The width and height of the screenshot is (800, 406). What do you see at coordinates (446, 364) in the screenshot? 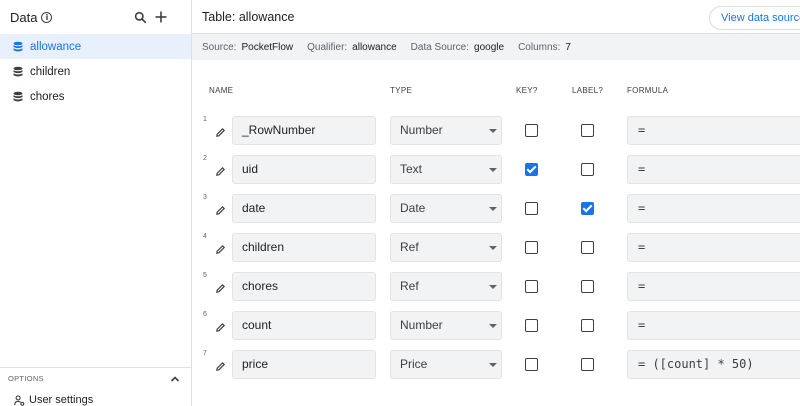
I see `column-type-select: Price` at bounding box center [446, 364].